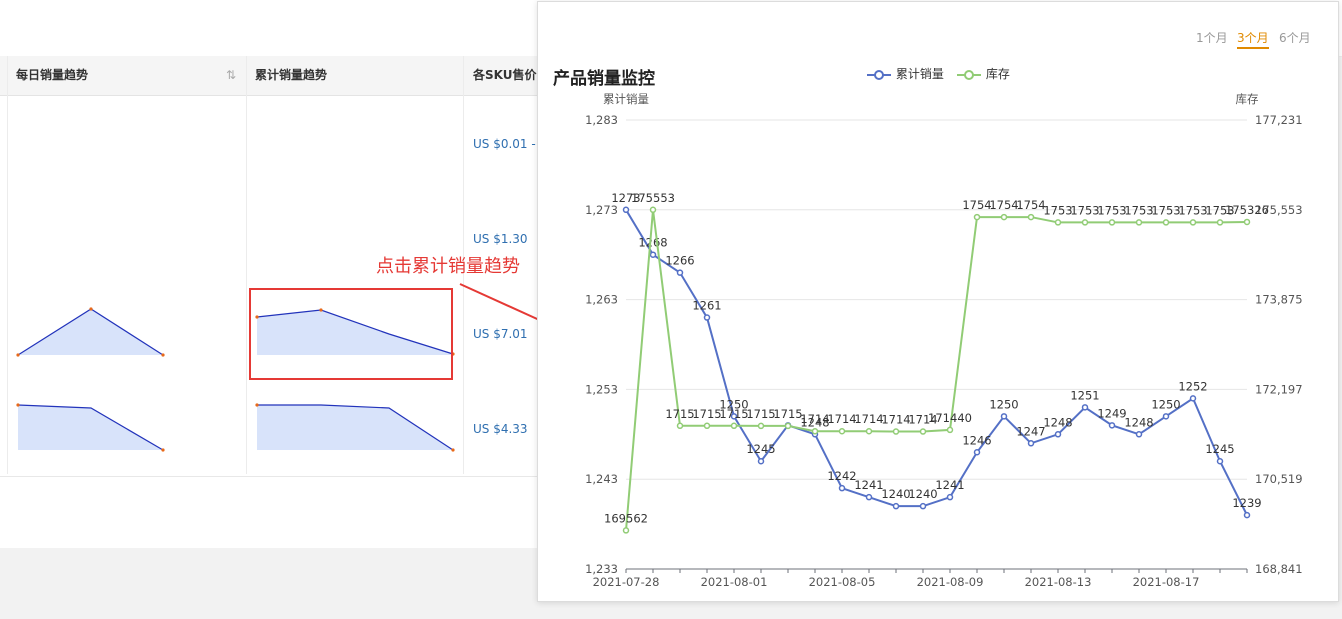  I want to click on data-label: 175553, so click(653, 198).